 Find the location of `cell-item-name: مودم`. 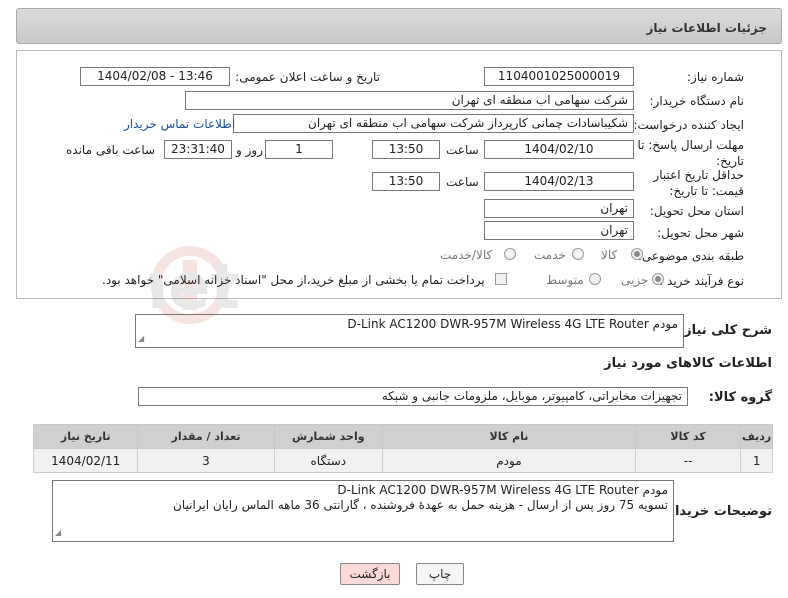

cell-item-name: مودم is located at coordinates (509, 460).